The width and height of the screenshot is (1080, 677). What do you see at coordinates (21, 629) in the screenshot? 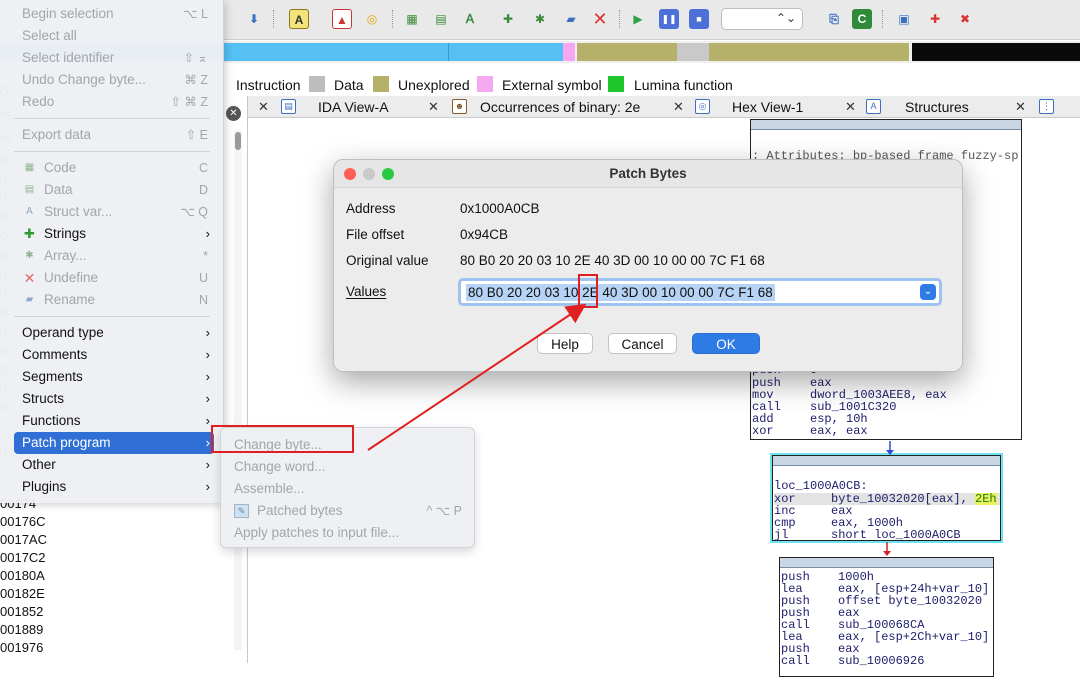
I see `function-address: 001889` at bounding box center [21, 629].